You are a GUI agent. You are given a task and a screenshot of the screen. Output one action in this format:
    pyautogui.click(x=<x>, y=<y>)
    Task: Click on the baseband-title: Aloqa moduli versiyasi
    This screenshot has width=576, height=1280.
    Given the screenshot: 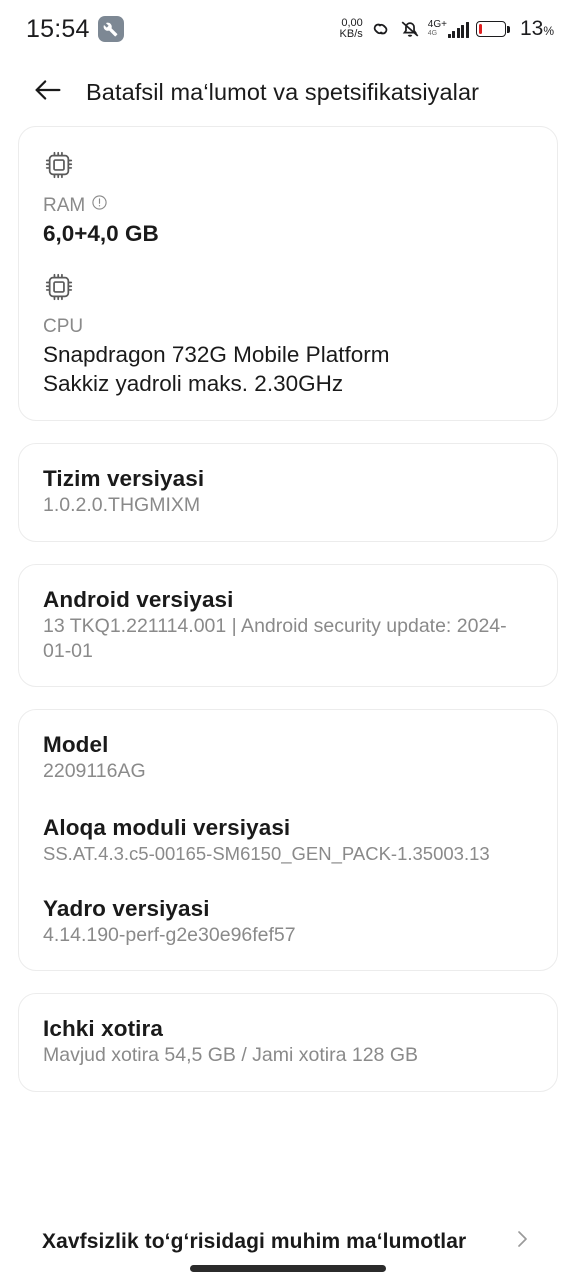 What is the action you would take?
    pyautogui.click(x=167, y=827)
    